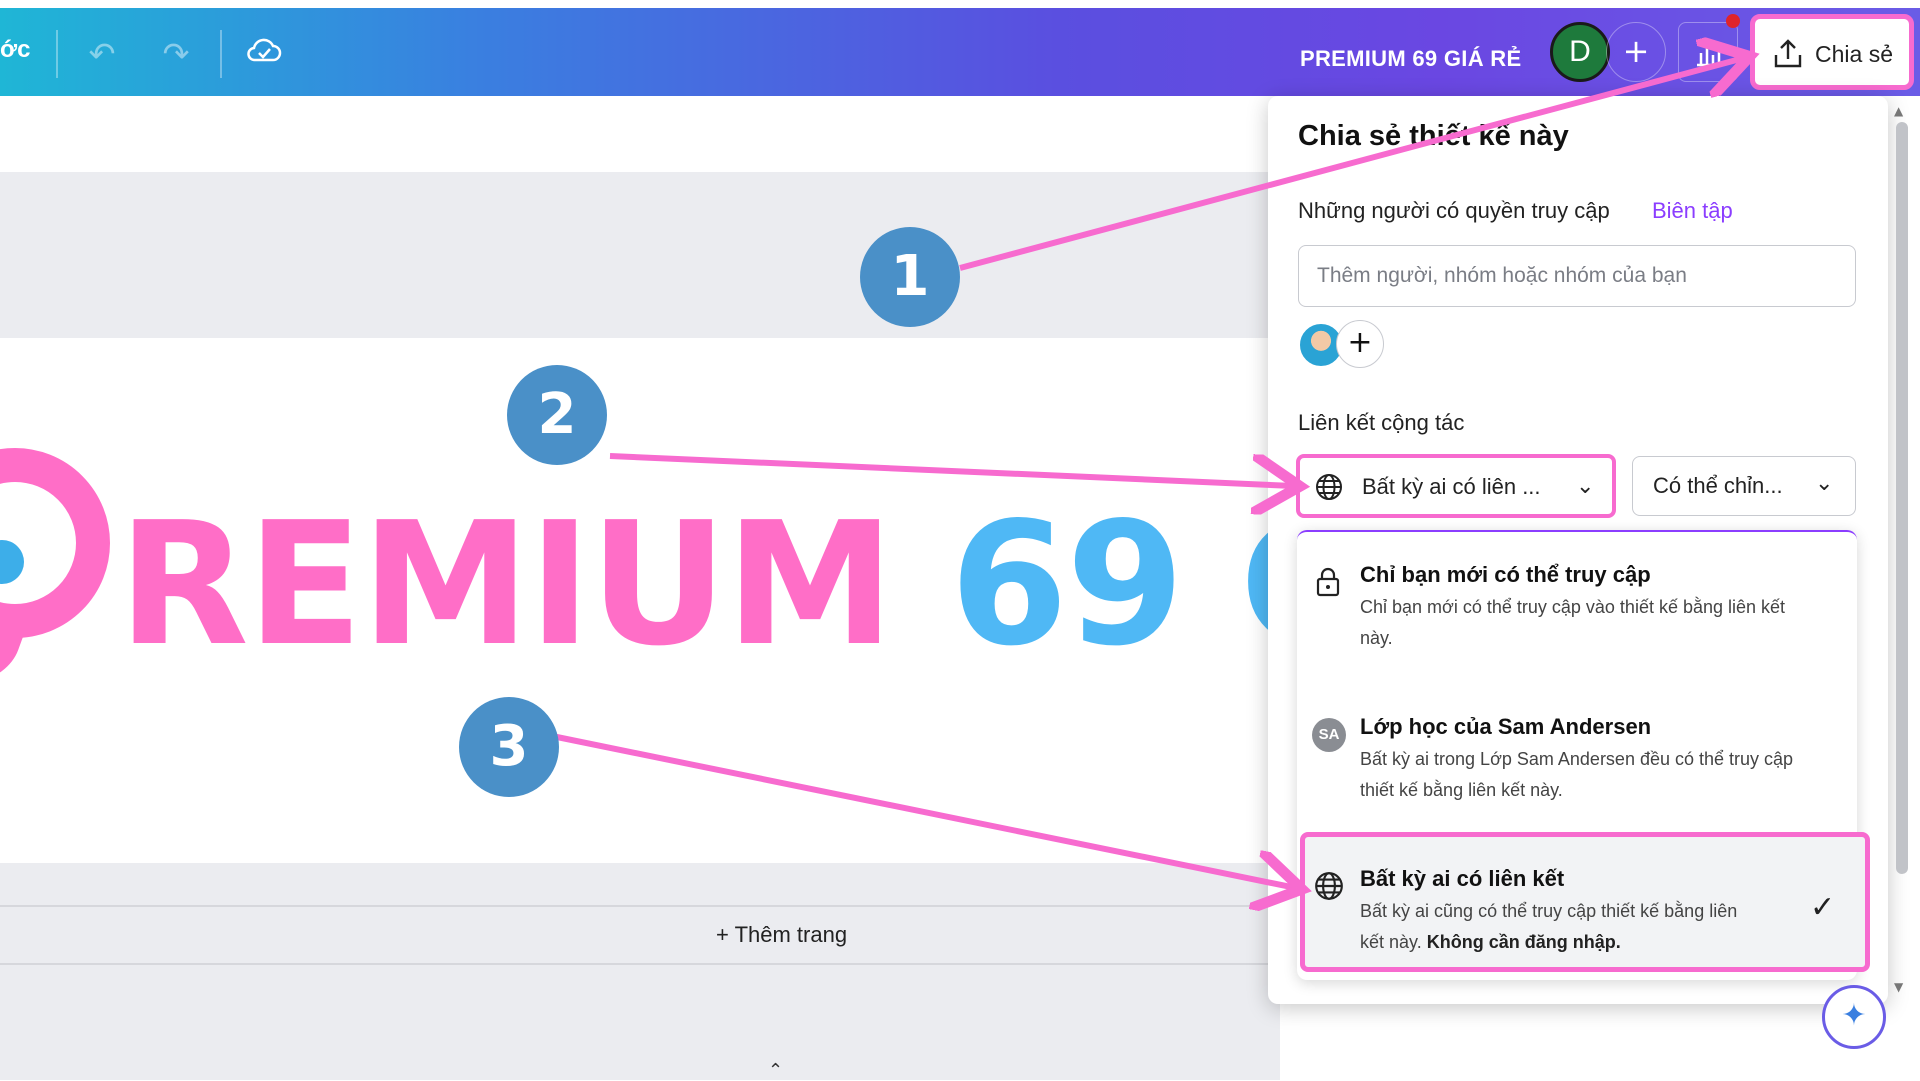 This screenshot has width=1920, height=1081. I want to click on share-button-label: Chia sẻ, so click(1854, 54).